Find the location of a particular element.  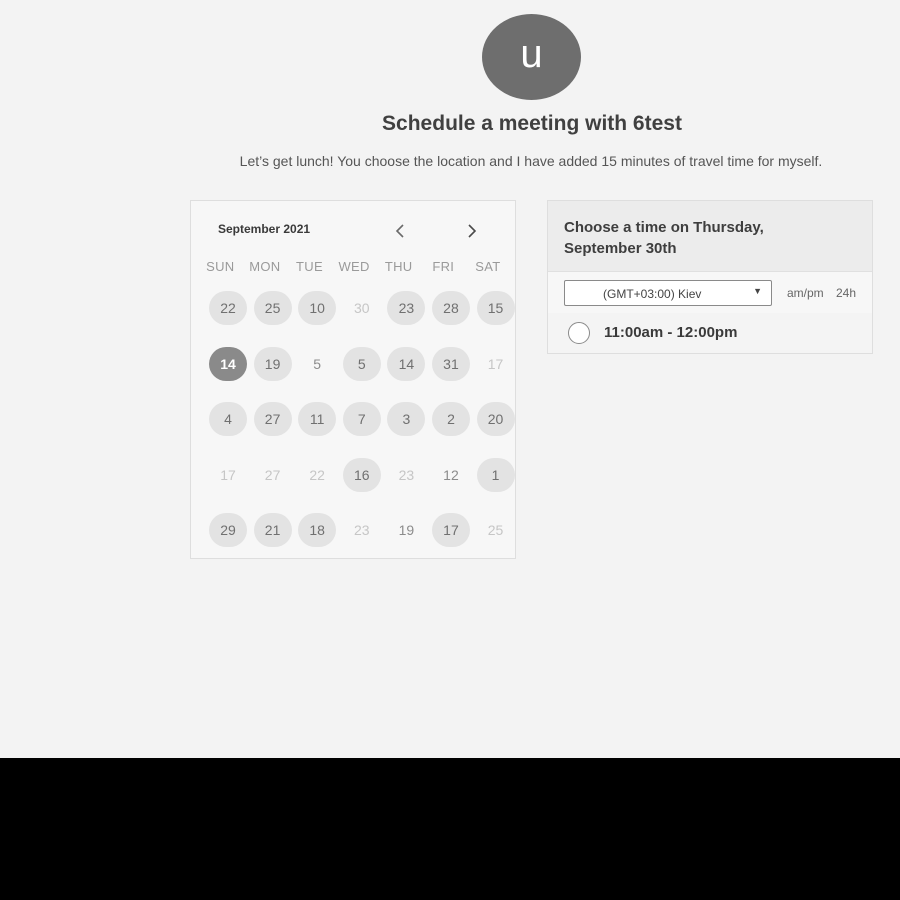

day-cell: 10 is located at coordinates (318, 319).